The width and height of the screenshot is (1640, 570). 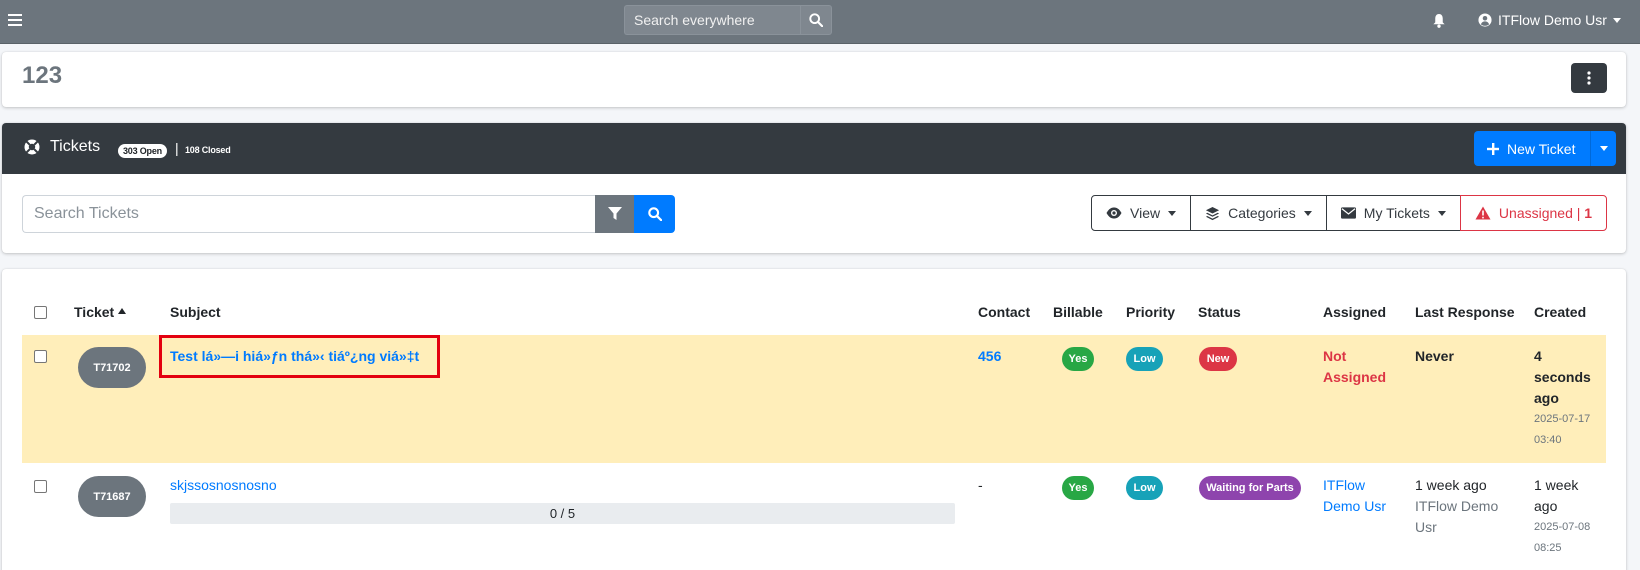 I want to click on ticket-search-input: Search Tickets, so click(x=308, y=214).